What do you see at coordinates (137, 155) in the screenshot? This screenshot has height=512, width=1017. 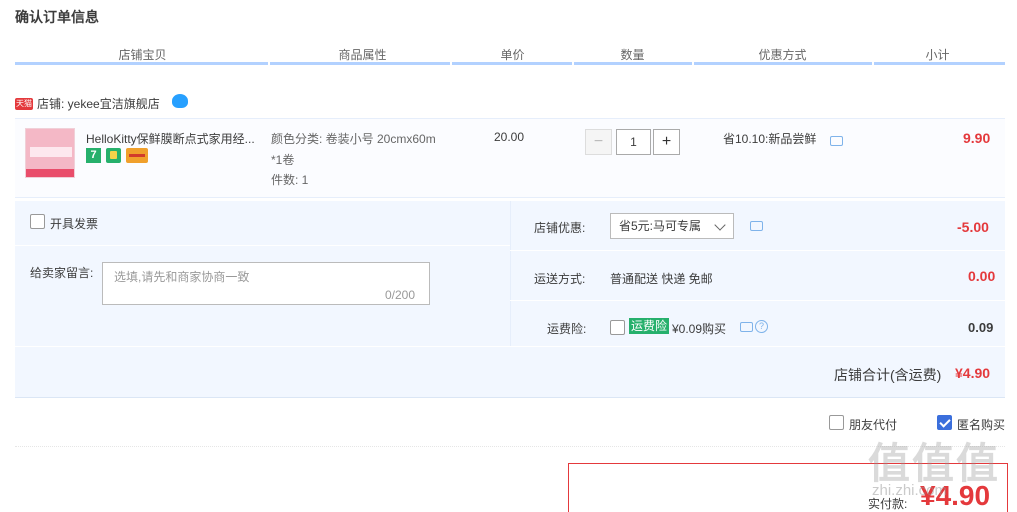 I see `card-payment-icon` at bounding box center [137, 155].